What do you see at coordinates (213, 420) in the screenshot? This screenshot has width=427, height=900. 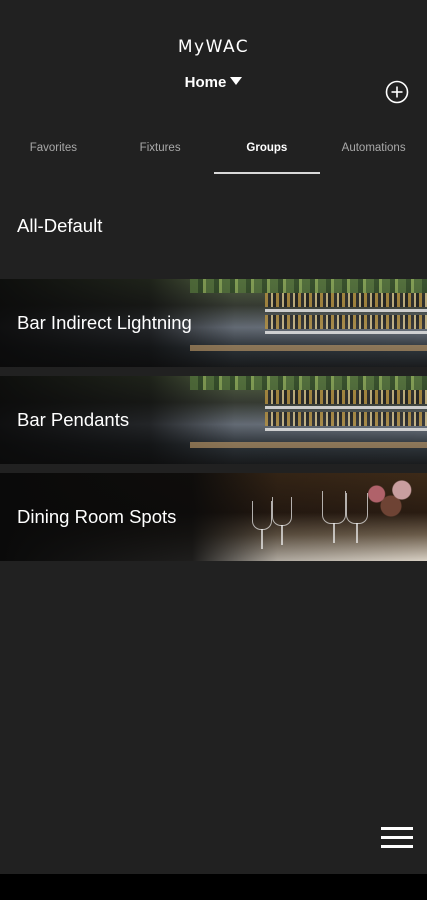 I see `group-item-bar-pendants: Bar Pendants` at bounding box center [213, 420].